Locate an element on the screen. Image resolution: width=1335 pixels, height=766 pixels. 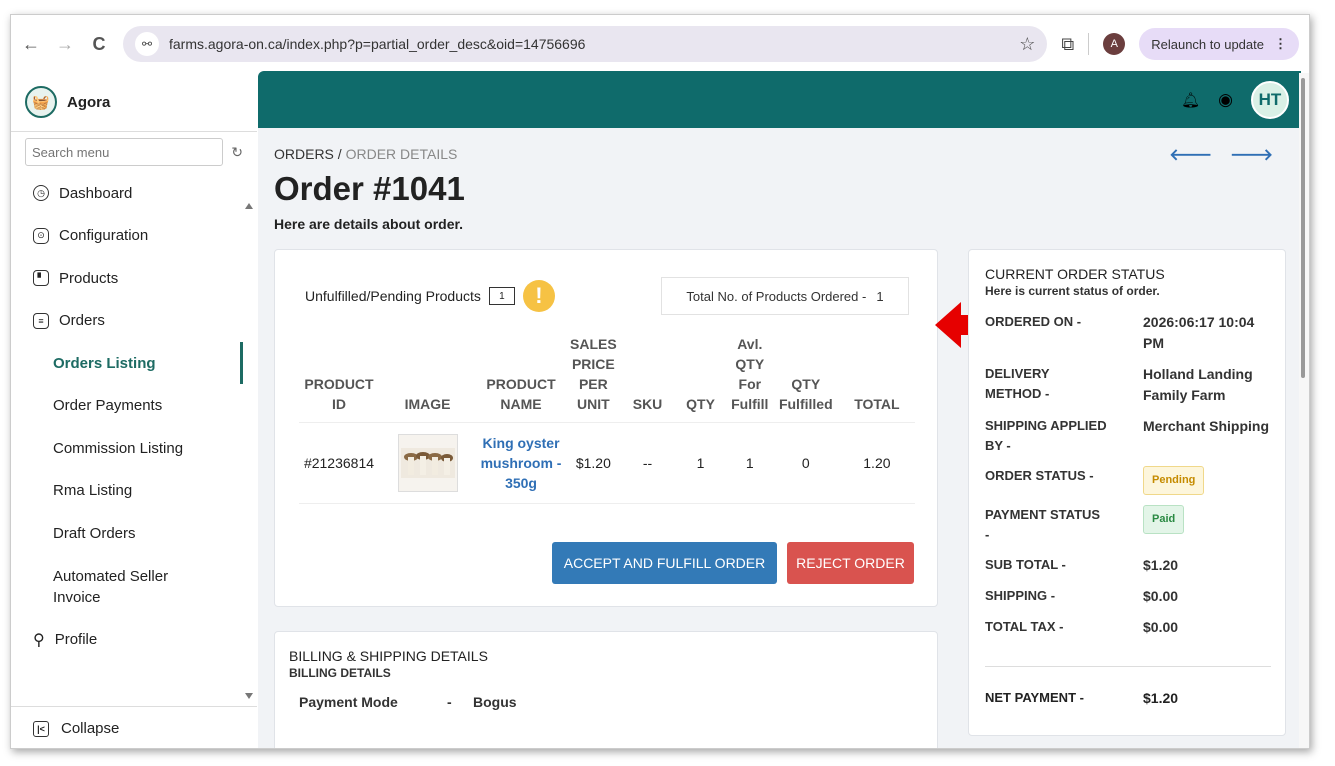
net-payment-label: NET PAYMENT - is located at coordinates (1034, 697).